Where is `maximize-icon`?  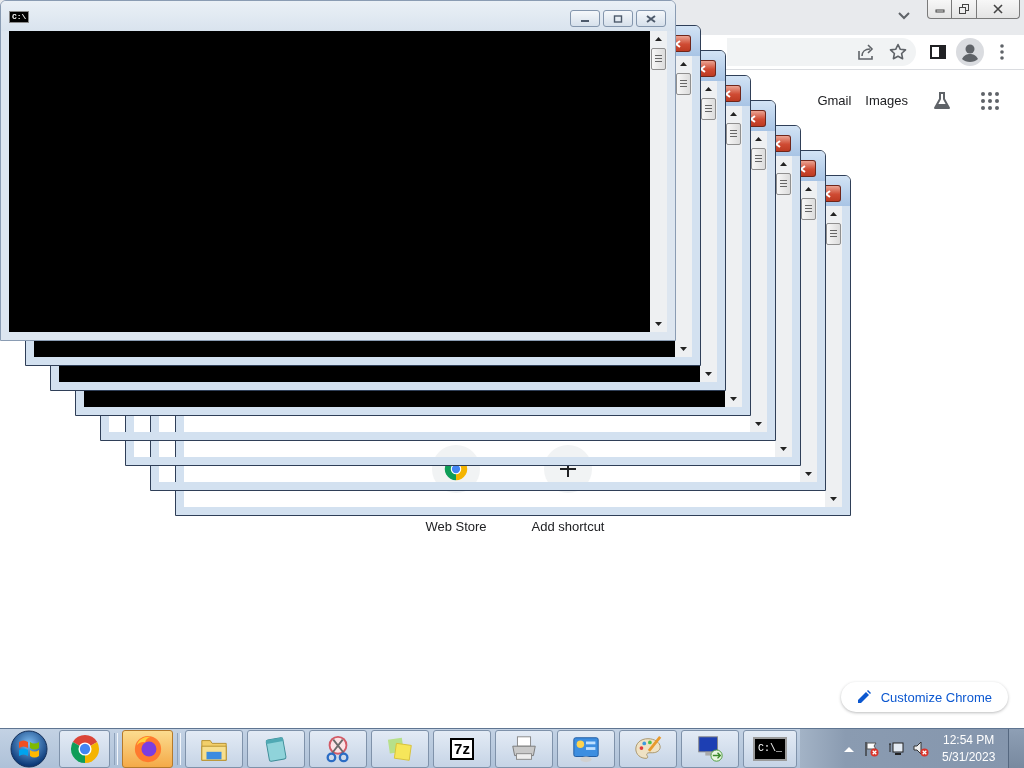
maximize-icon is located at coordinates (618, 18).